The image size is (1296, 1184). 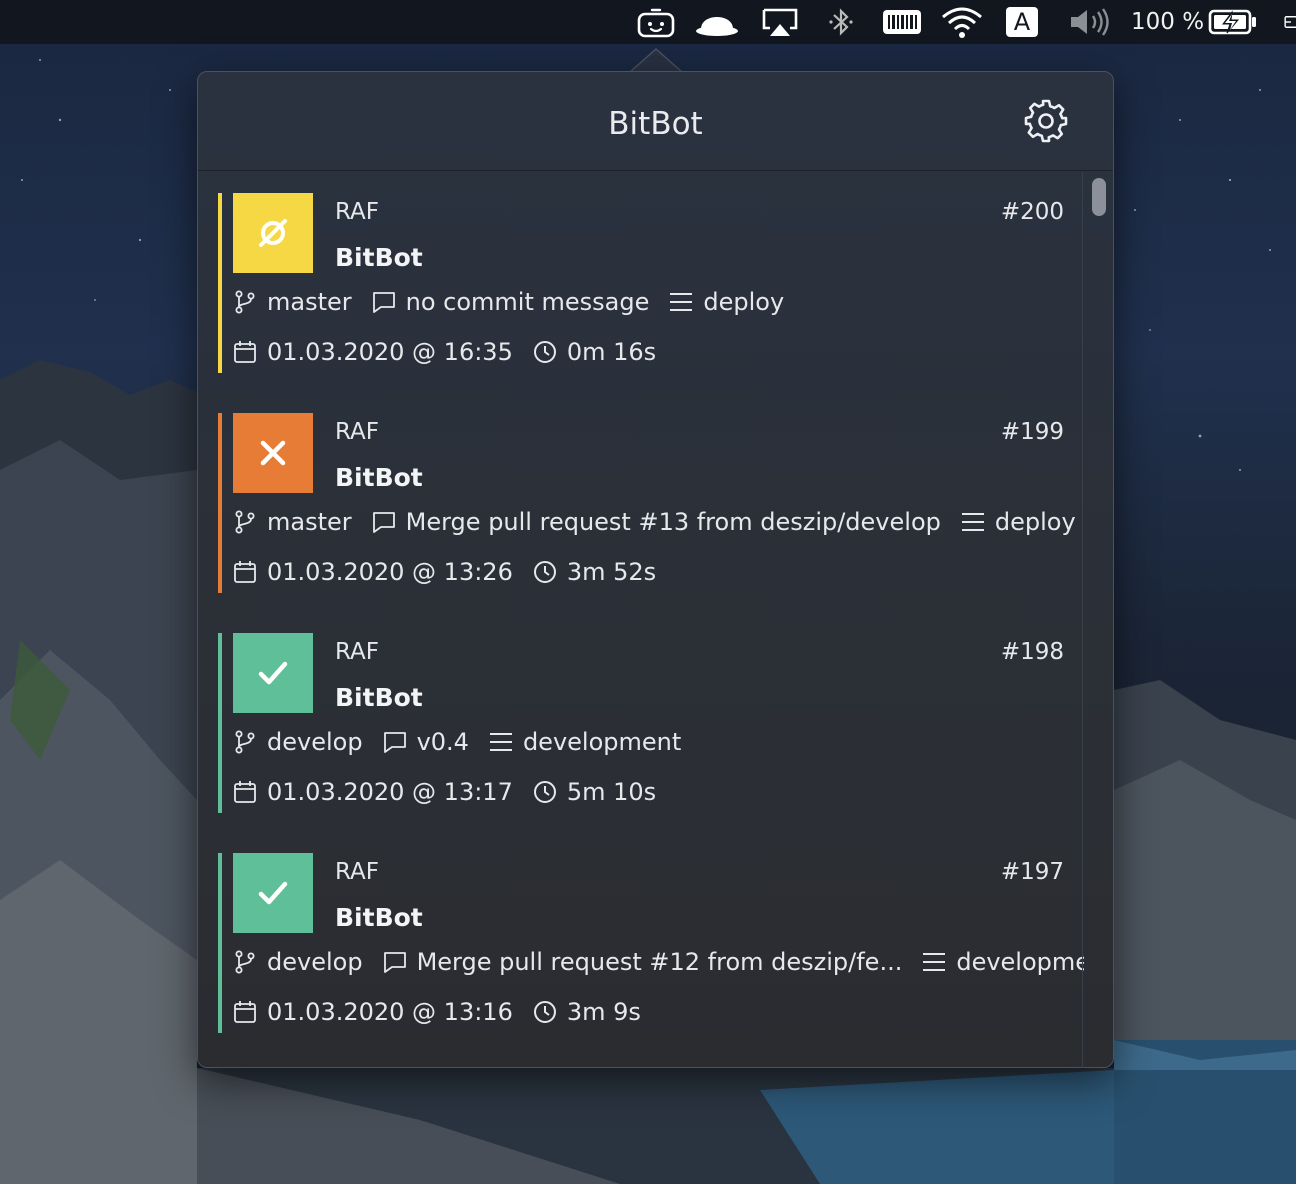 I want to click on build-number: #199, so click(x=1032, y=432).